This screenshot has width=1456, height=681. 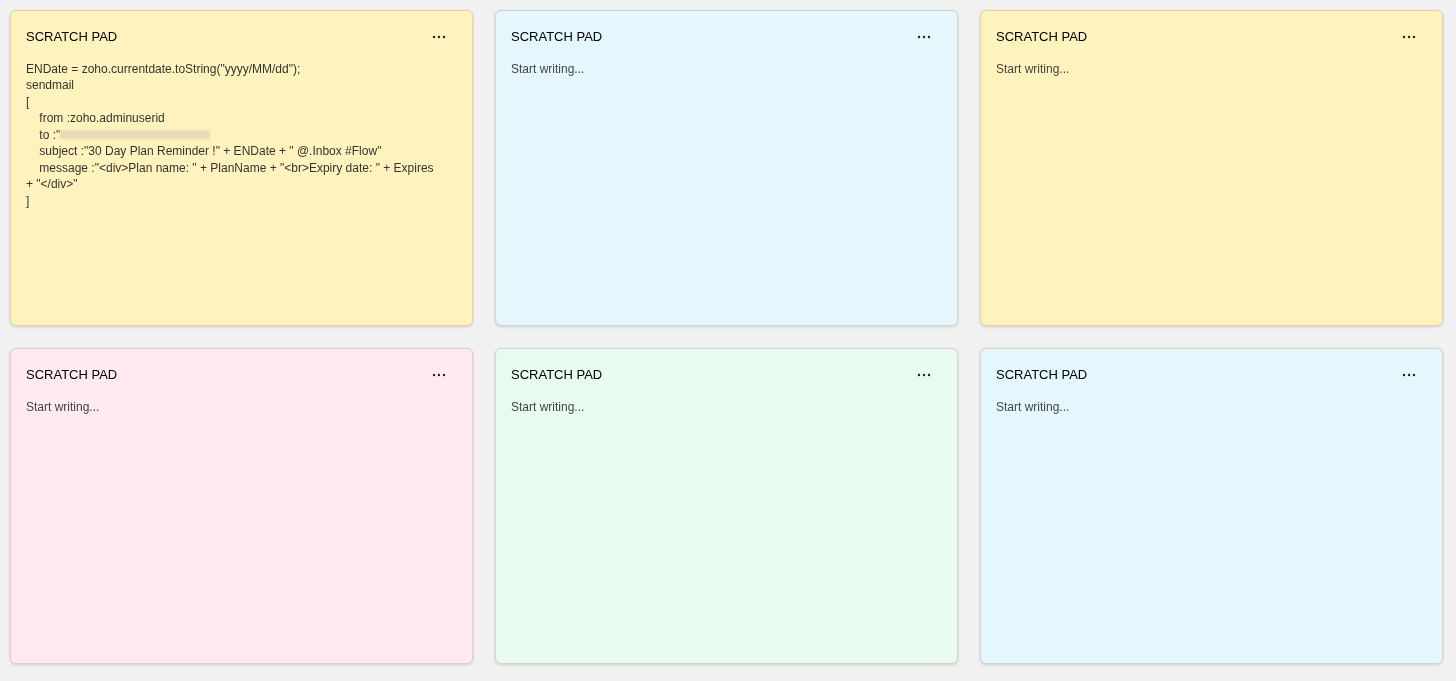 What do you see at coordinates (163, 68) in the screenshot?
I see `code-line: ENDate = zoho.currentdate.toString("yyyy/MM/dd");` at bounding box center [163, 68].